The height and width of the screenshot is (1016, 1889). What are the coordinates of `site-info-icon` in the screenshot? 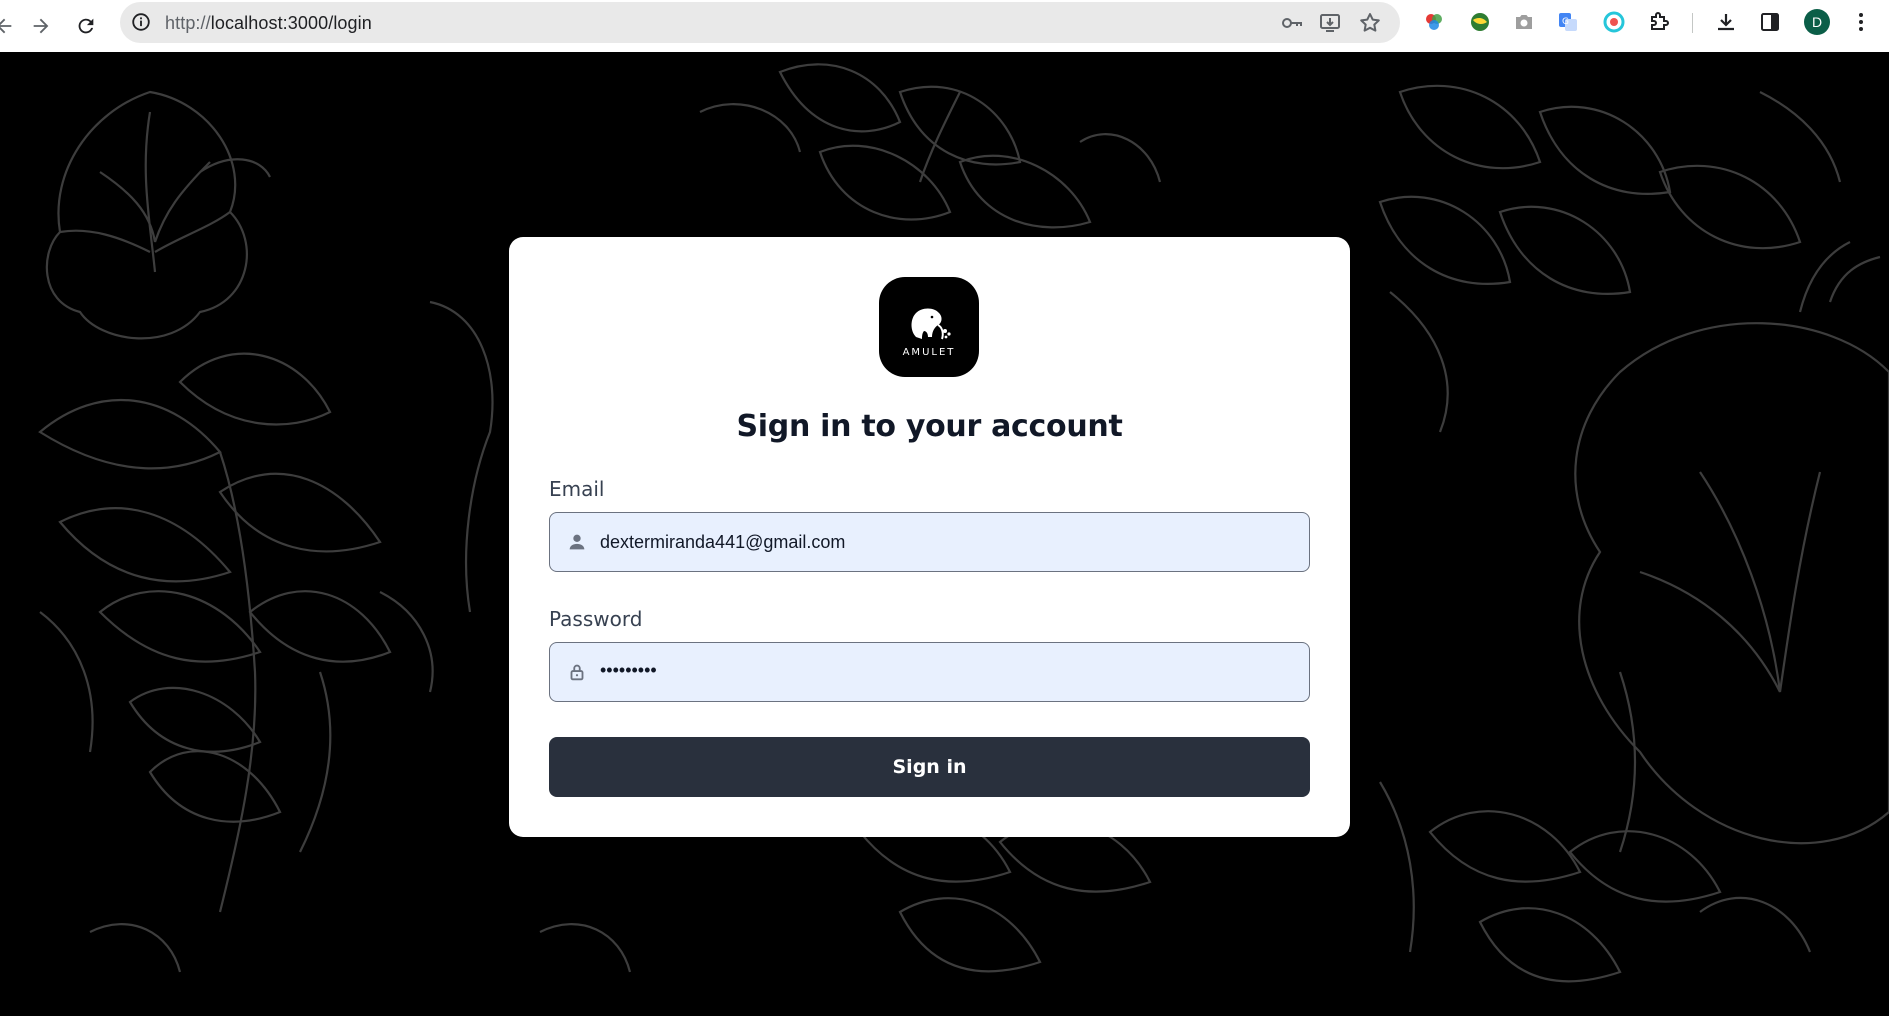 It's located at (141, 22).